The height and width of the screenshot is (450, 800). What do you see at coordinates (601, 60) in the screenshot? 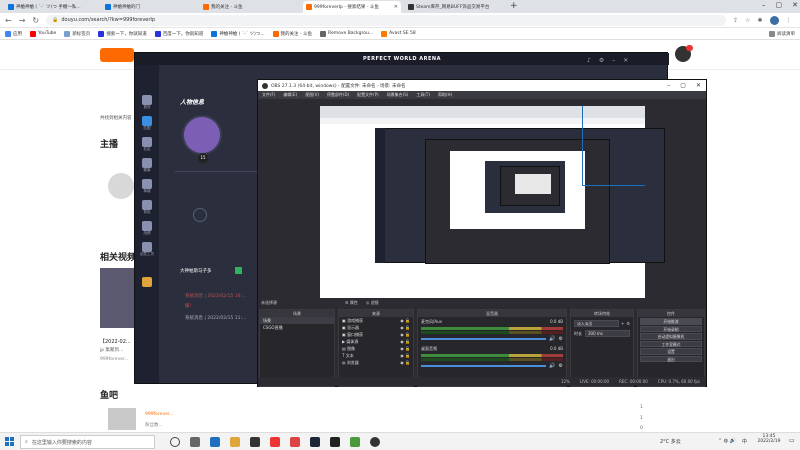
I see `settings-icon: ⚙` at bounding box center [601, 60].